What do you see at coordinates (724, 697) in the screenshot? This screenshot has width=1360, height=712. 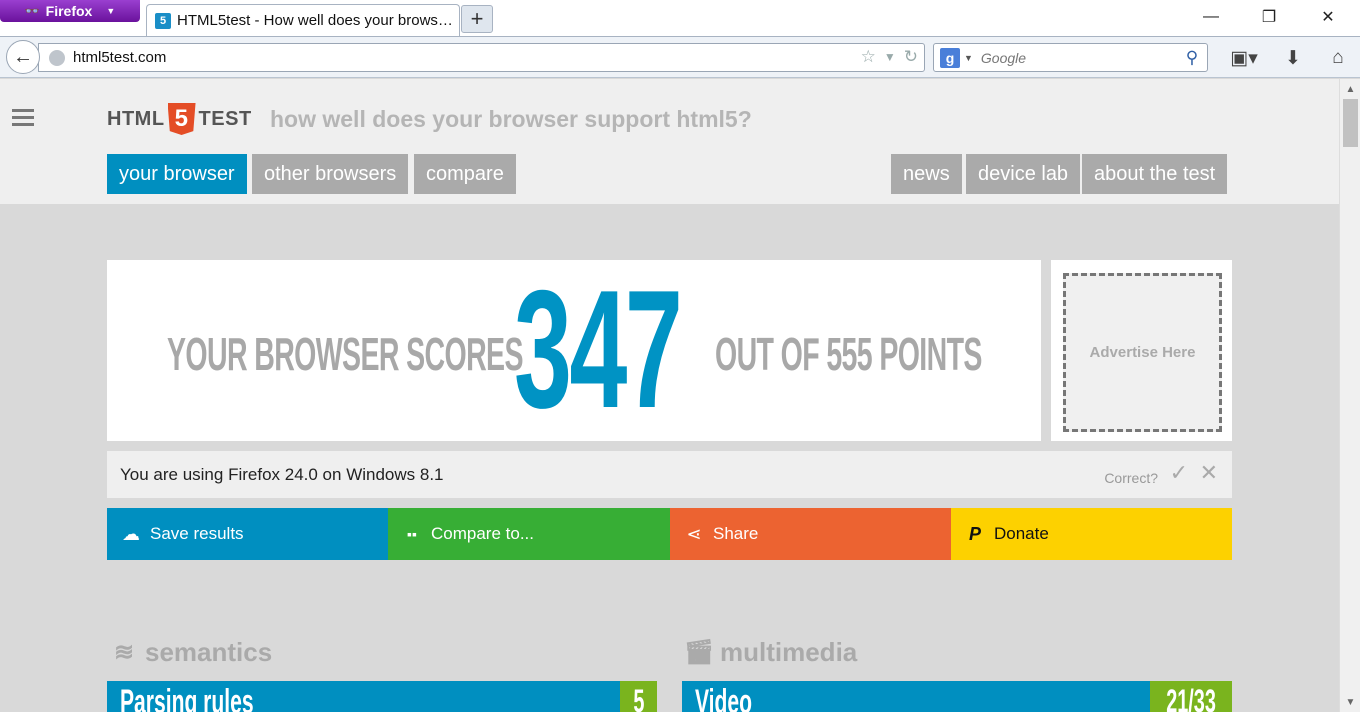 I see `category-name: Video` at bounding box center [724, 697].